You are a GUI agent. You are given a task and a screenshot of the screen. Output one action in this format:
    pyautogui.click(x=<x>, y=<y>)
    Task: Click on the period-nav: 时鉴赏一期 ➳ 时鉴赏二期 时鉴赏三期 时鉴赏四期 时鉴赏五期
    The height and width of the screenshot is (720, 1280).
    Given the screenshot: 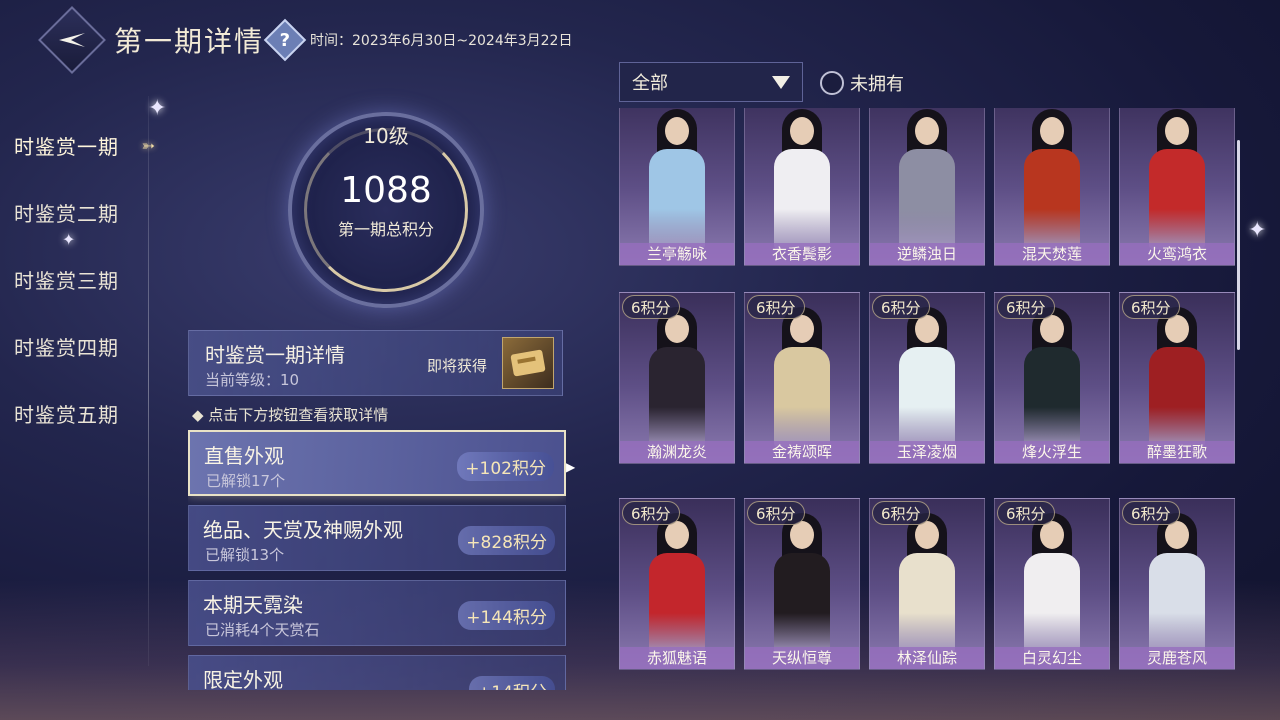 What is the action you would take?
    pyautogui.click(x=77, y=279)
    